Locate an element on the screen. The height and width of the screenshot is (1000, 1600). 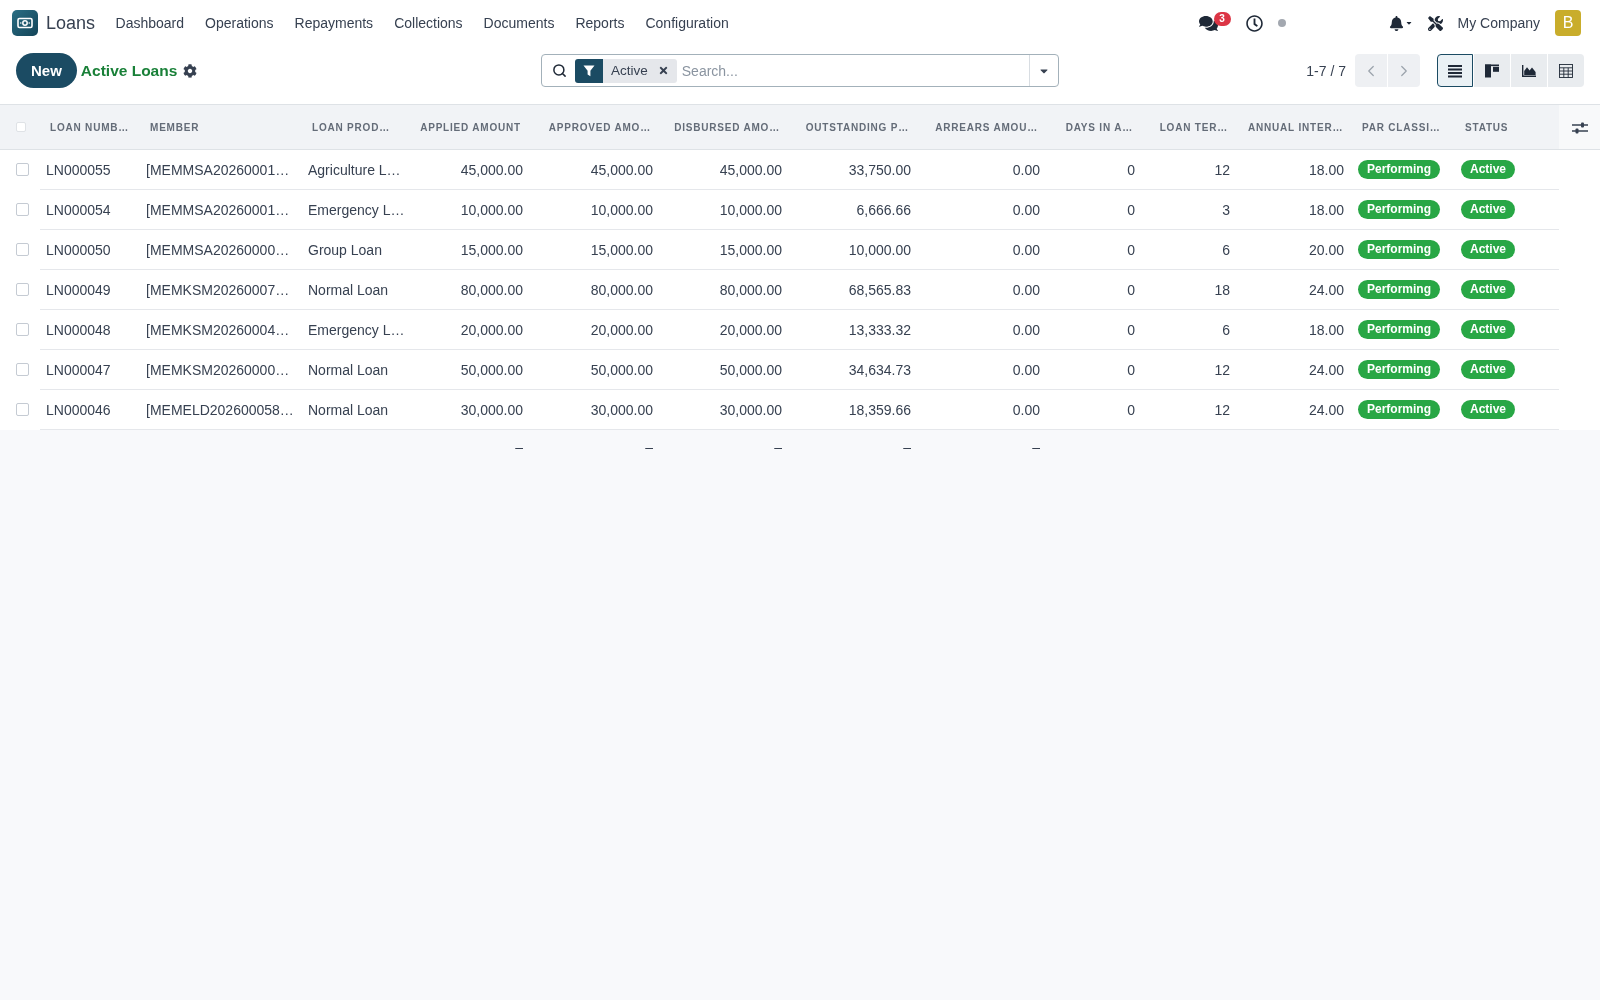
table-cell: 45,000.00 is located at coordinates (470, 169).